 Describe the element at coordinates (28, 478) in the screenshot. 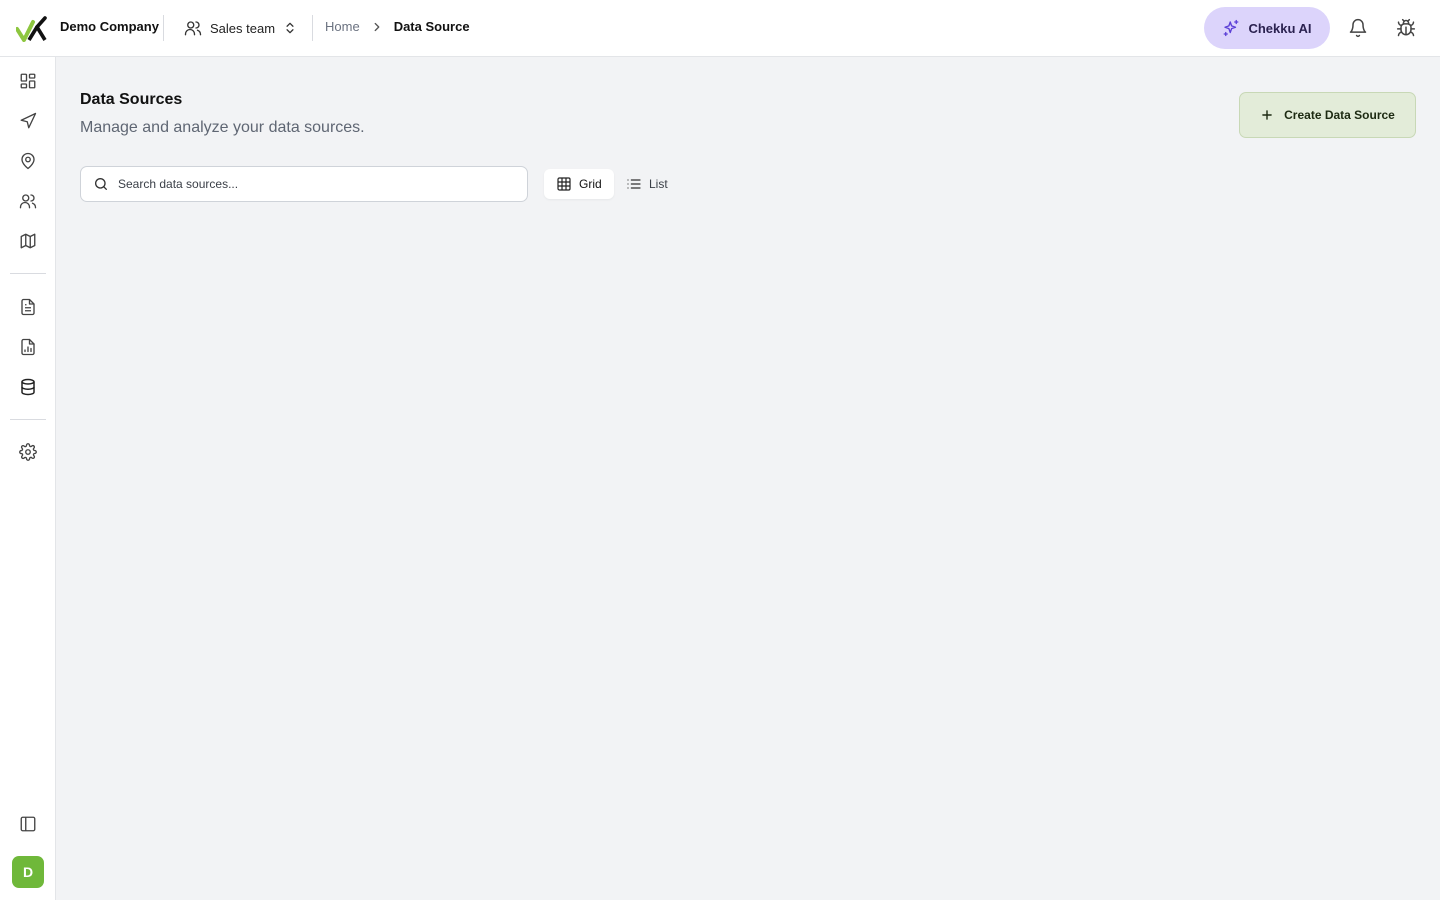

I see `sidebar: D` at that location.